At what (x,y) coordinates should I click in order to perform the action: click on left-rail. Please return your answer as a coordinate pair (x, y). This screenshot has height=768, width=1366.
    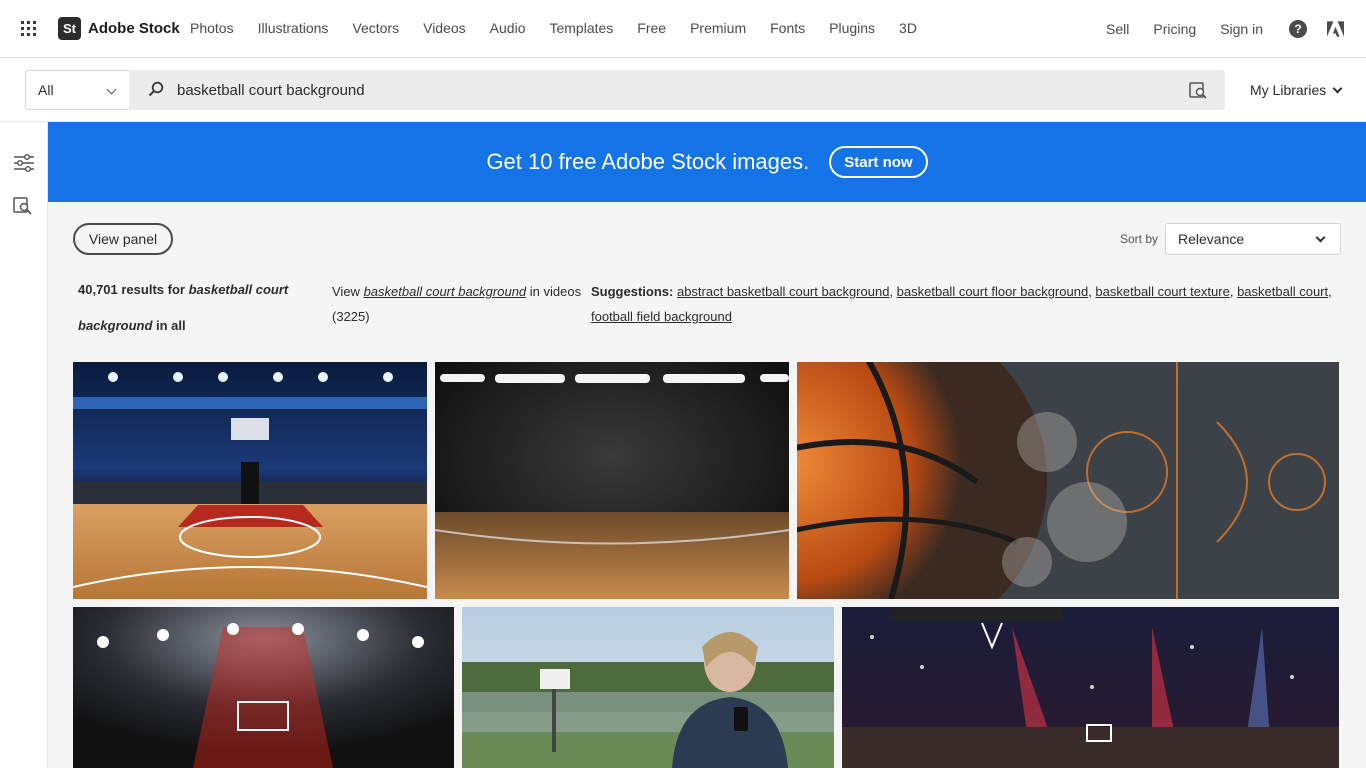
    Looking at the image, I should click on (24, 445).